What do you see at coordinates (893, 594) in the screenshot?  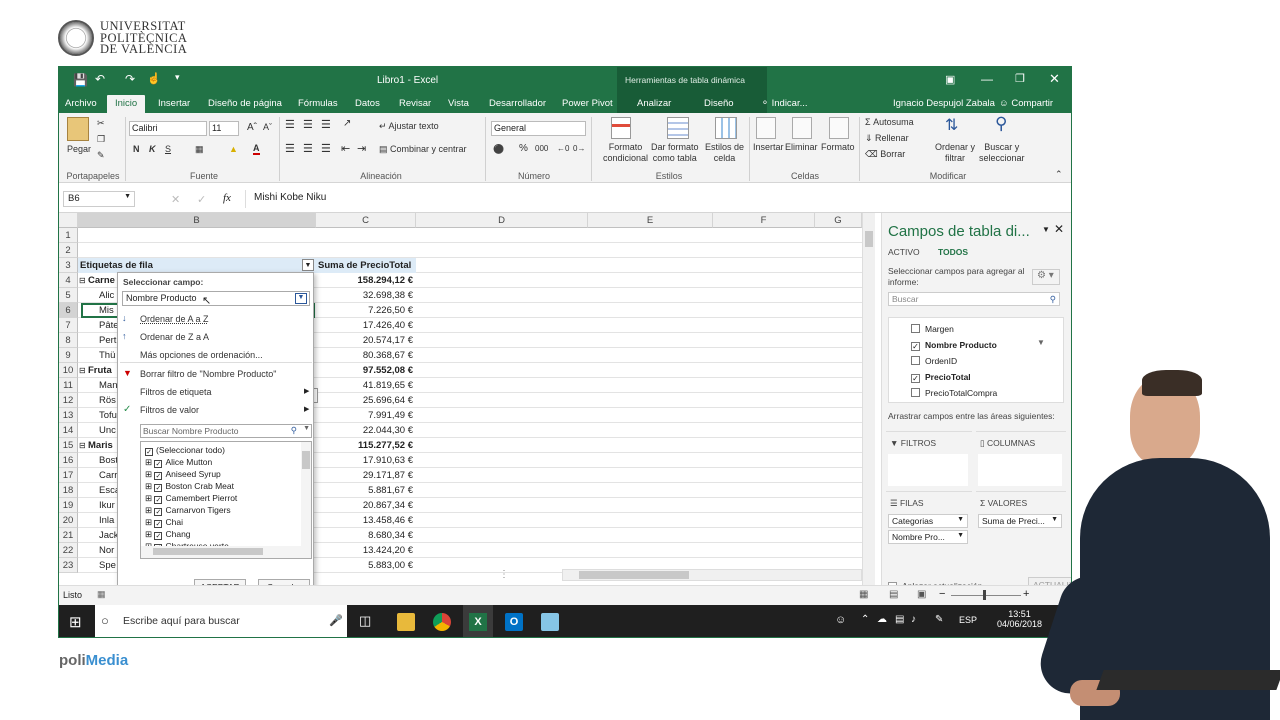 I see `page-layout-icon: ▤` at bounding box center [893, 594].